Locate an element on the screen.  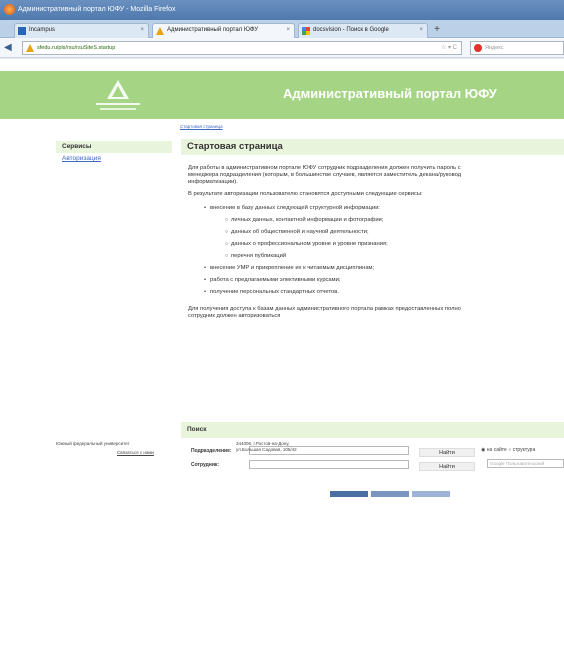
employee-input is located at coordinates (329, 464).